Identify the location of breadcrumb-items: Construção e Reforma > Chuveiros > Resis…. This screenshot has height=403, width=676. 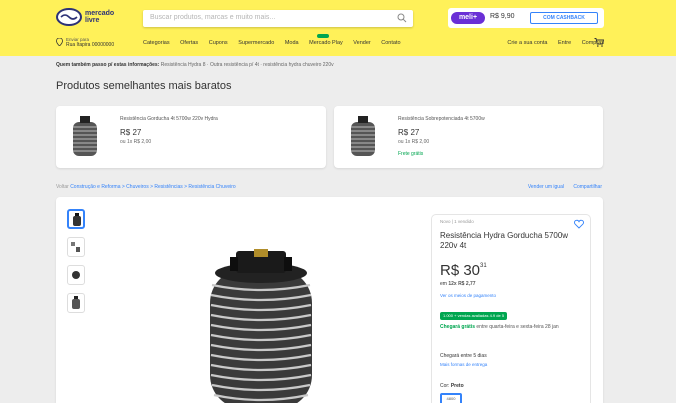
(153, 187).